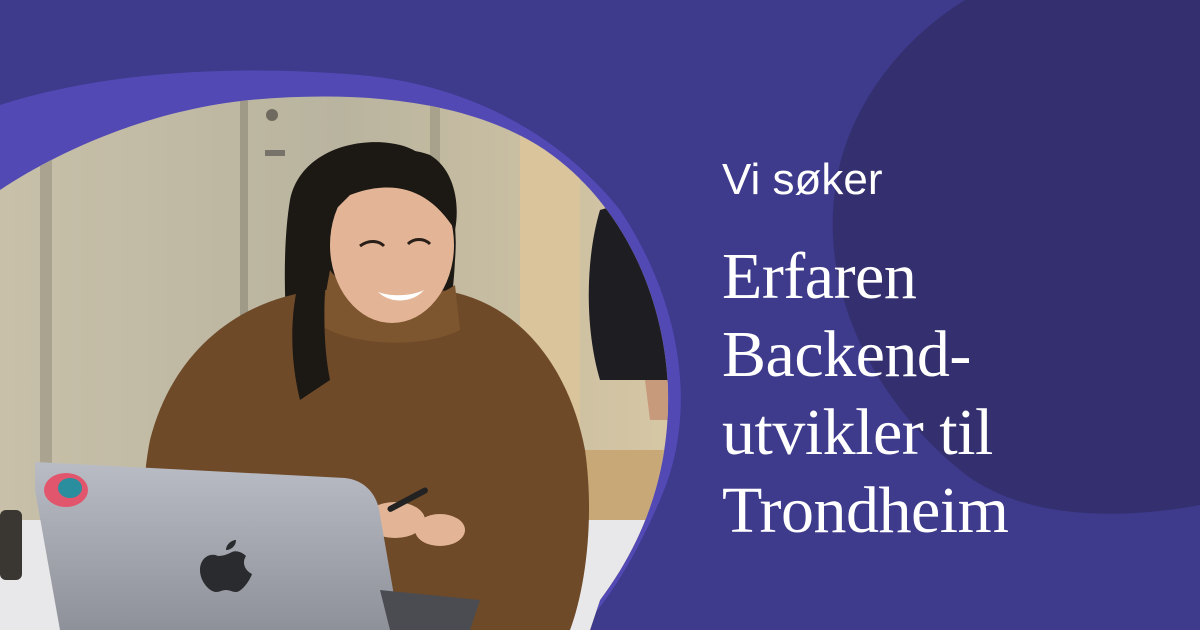 This screenshot has height=630, width=1200. What do you see at coordinates (865, 510) in the screenshot?
I see `job-title-line-4: Trondheim` at bounding box center [865, 510].